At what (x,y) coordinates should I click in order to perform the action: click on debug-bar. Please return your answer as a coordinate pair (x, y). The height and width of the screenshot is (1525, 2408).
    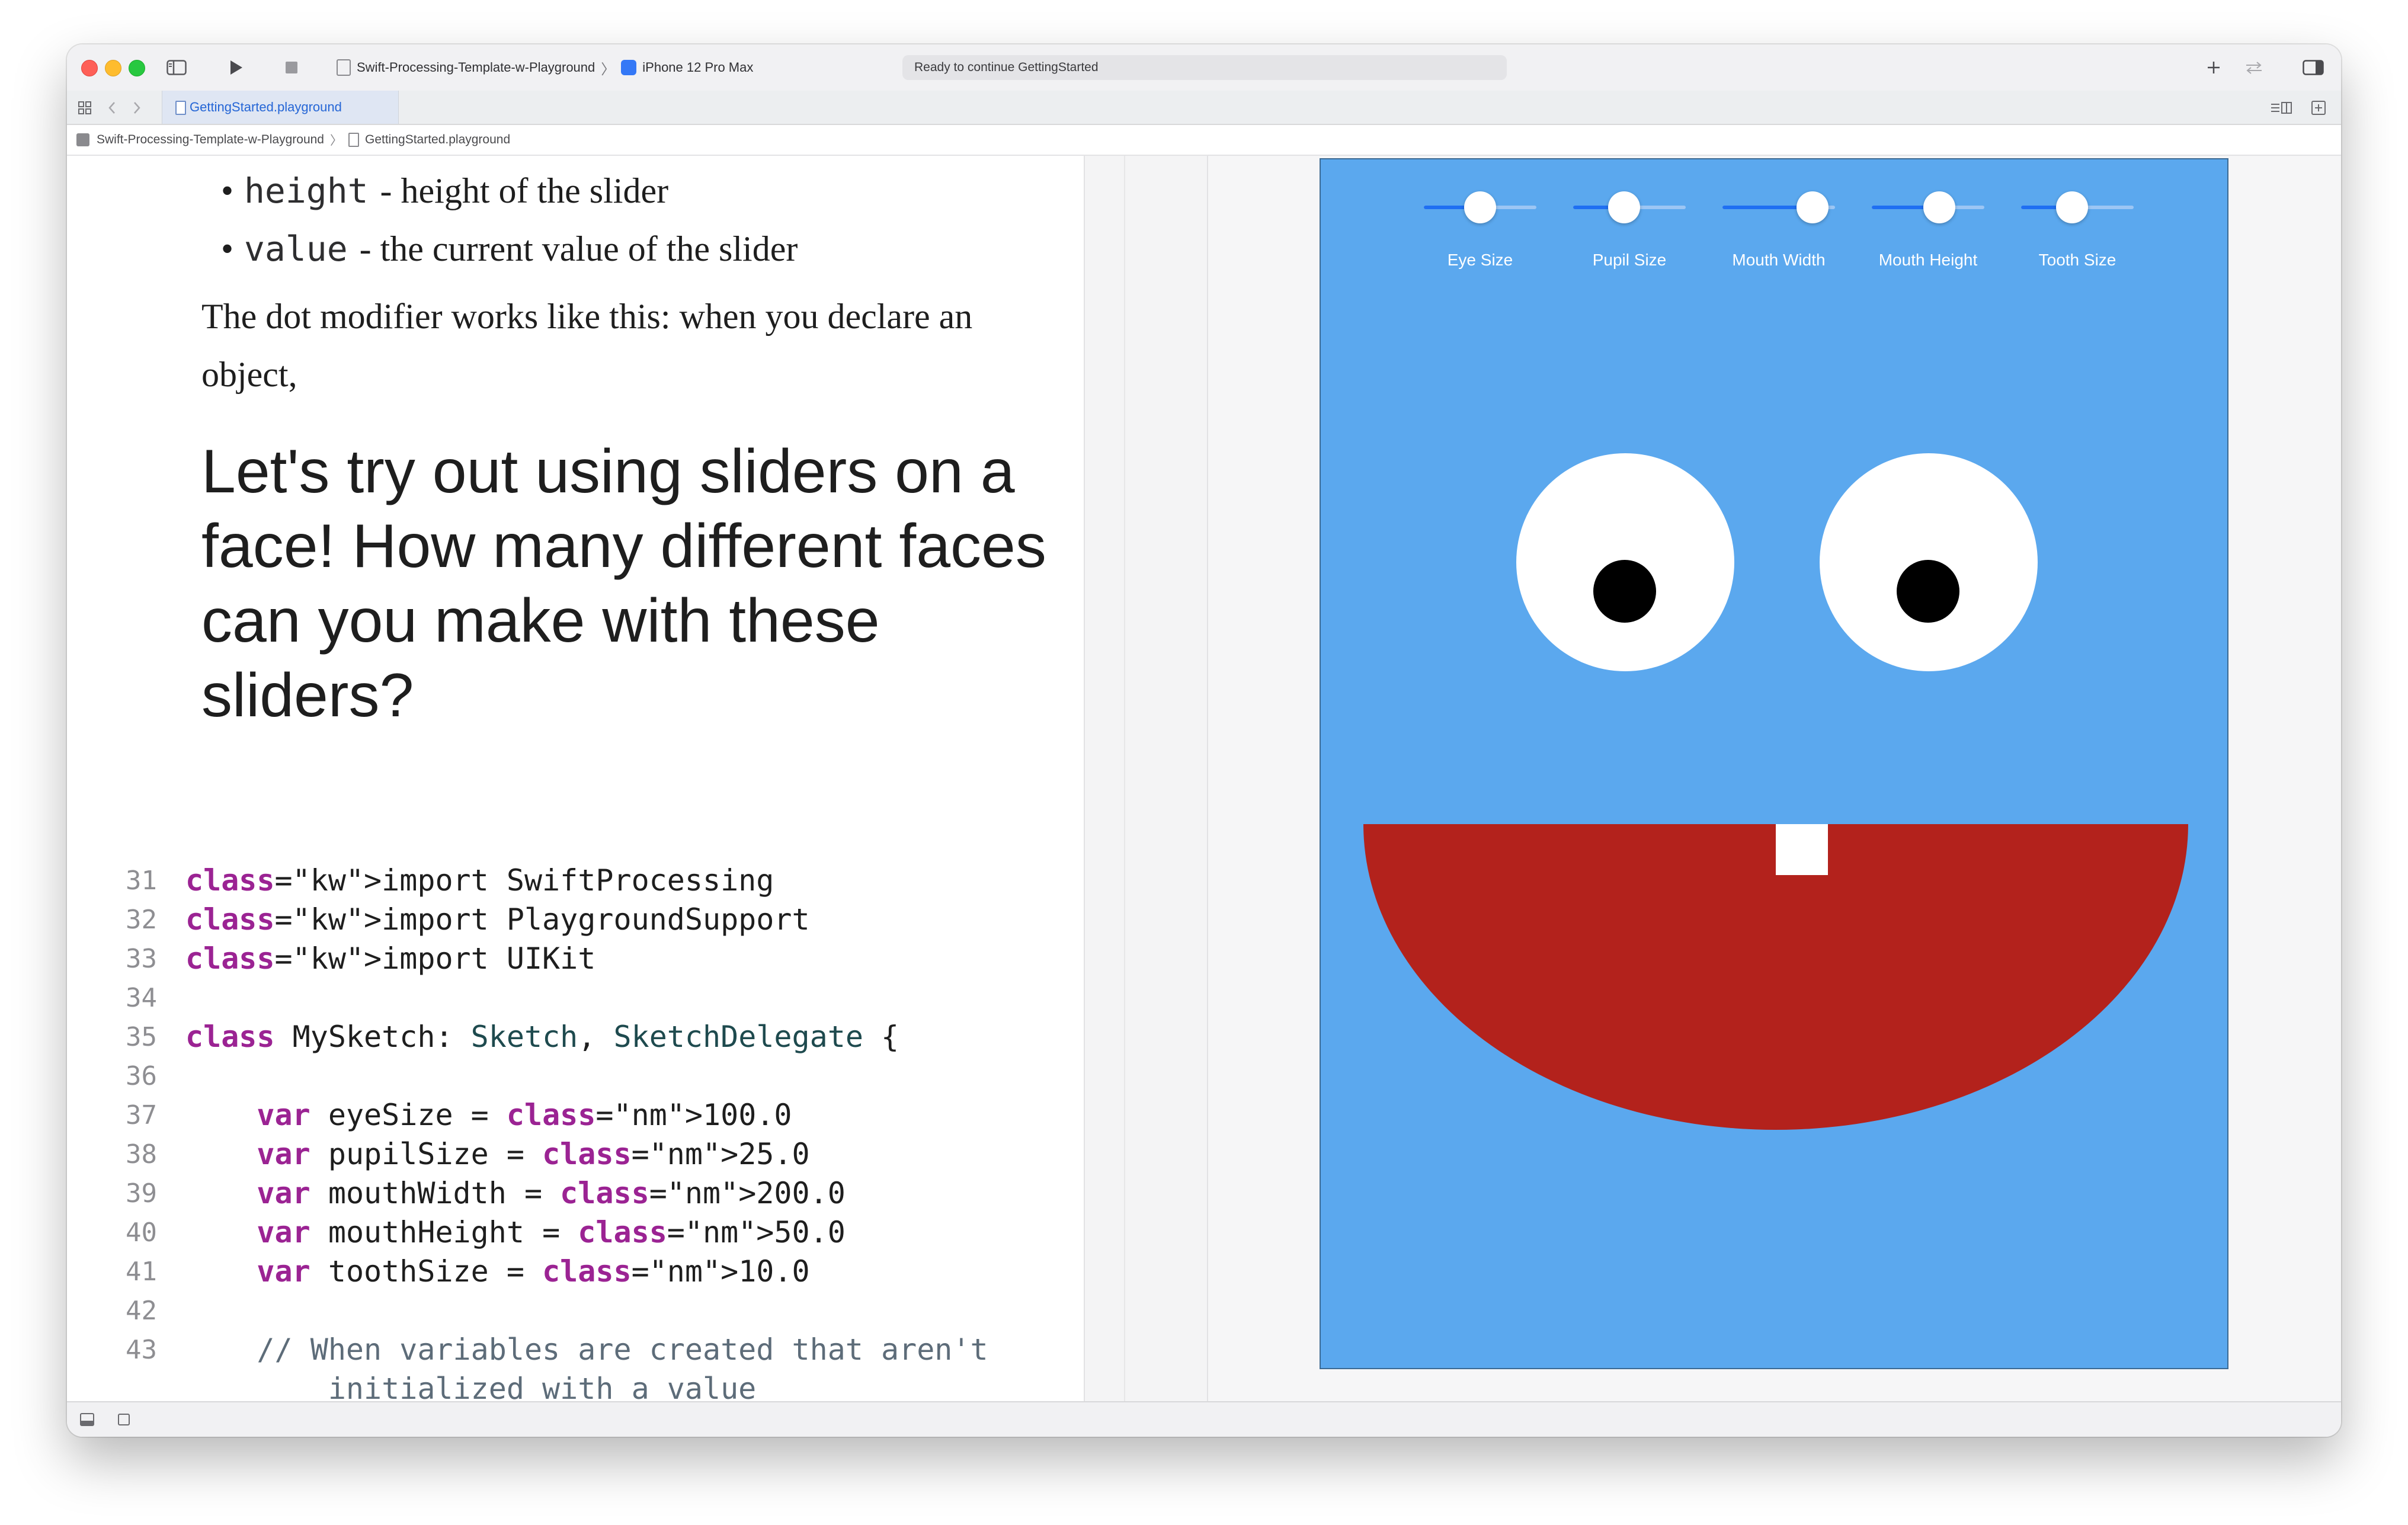
    Looking at the image, I should click on (1204, 1419).